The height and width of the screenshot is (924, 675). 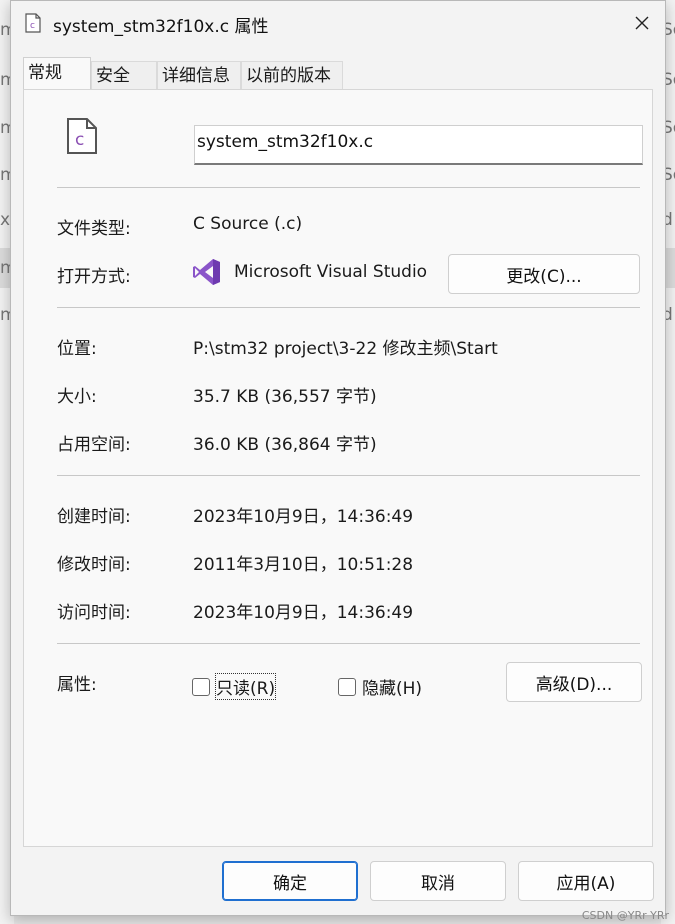 What do you see at coordinates (438, 881) in the screenshot?
I see `cancel-button: 取消` at bounding box center [438, 881].